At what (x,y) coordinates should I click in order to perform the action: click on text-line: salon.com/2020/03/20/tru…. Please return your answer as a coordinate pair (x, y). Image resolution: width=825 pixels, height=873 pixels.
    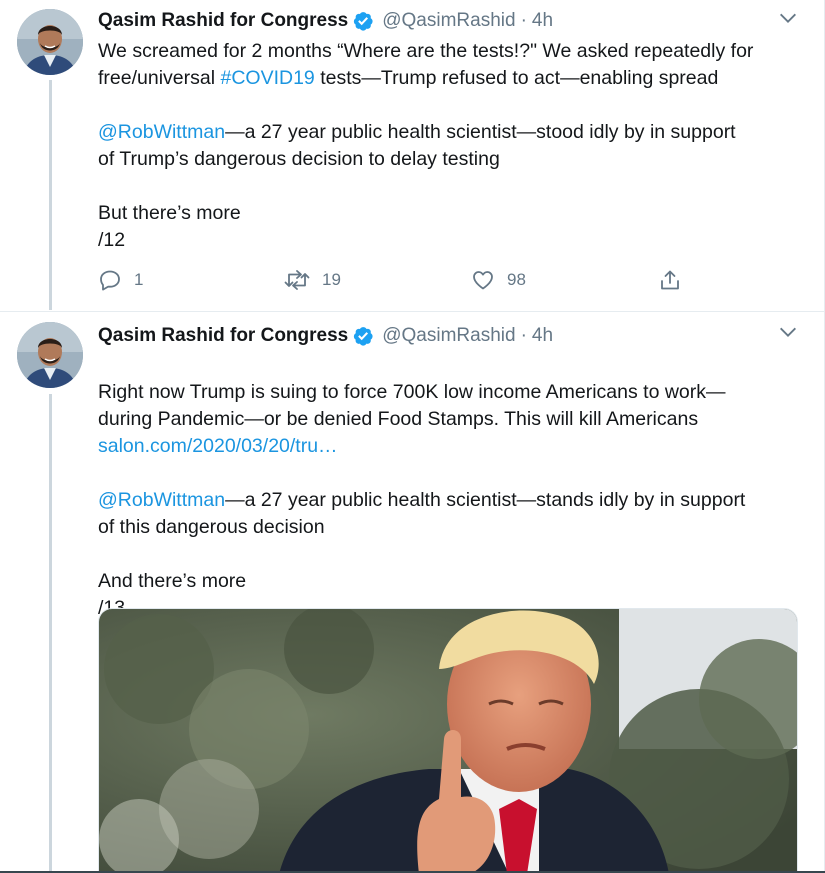
    Looking at the image, I should click on (448, 446).